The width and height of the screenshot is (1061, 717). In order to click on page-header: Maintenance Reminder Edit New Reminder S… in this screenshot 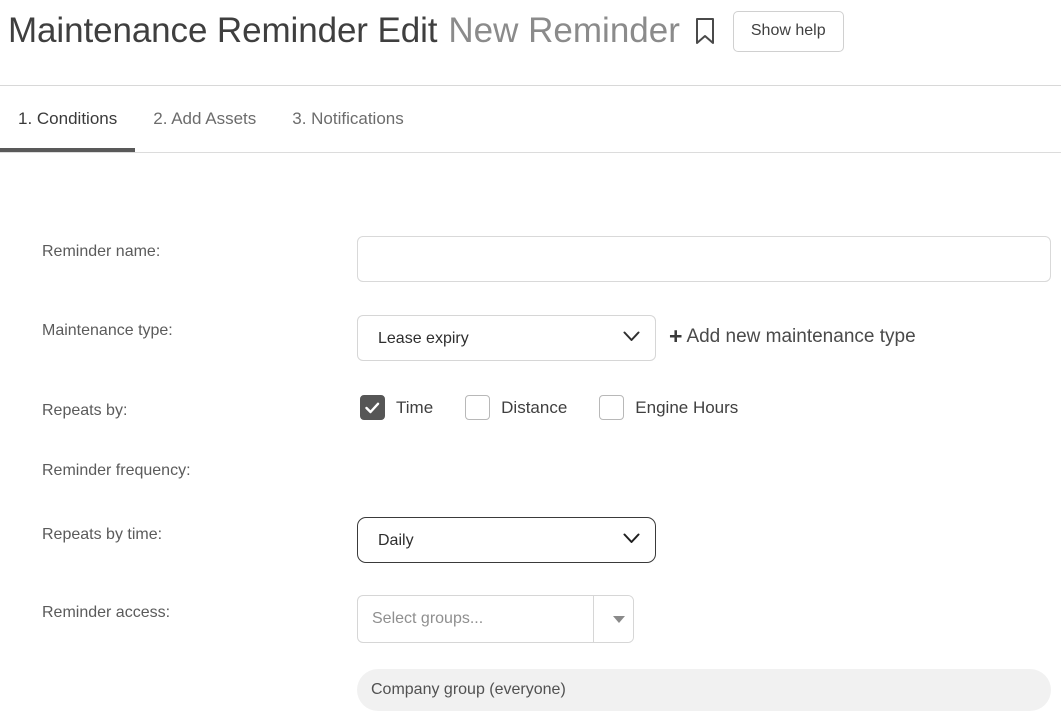, I will do `click(530, 43)`.